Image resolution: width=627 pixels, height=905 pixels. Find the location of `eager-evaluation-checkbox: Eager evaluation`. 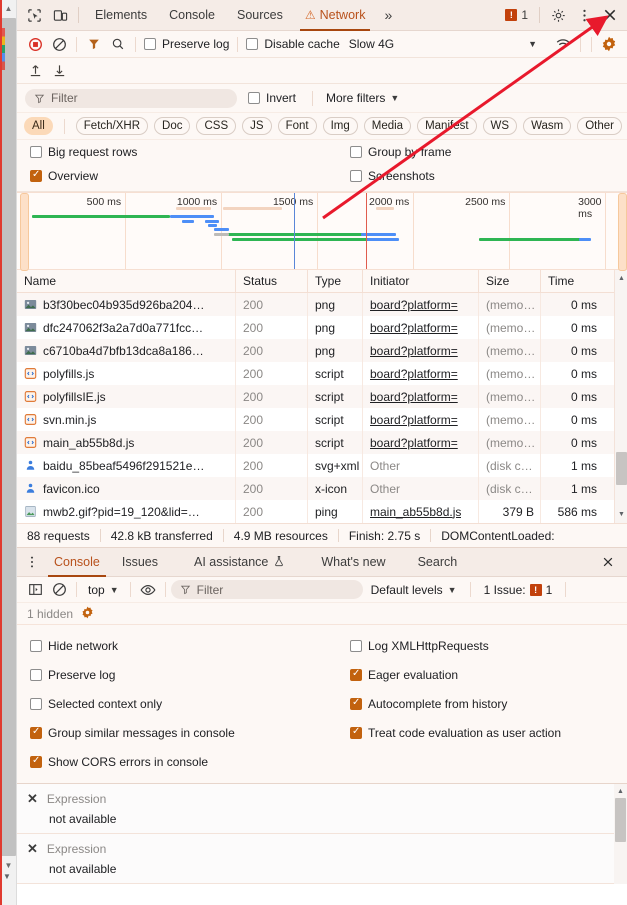

eager-evaluation-checkbox: Eager evaluation is located at coordinates (404, 675).